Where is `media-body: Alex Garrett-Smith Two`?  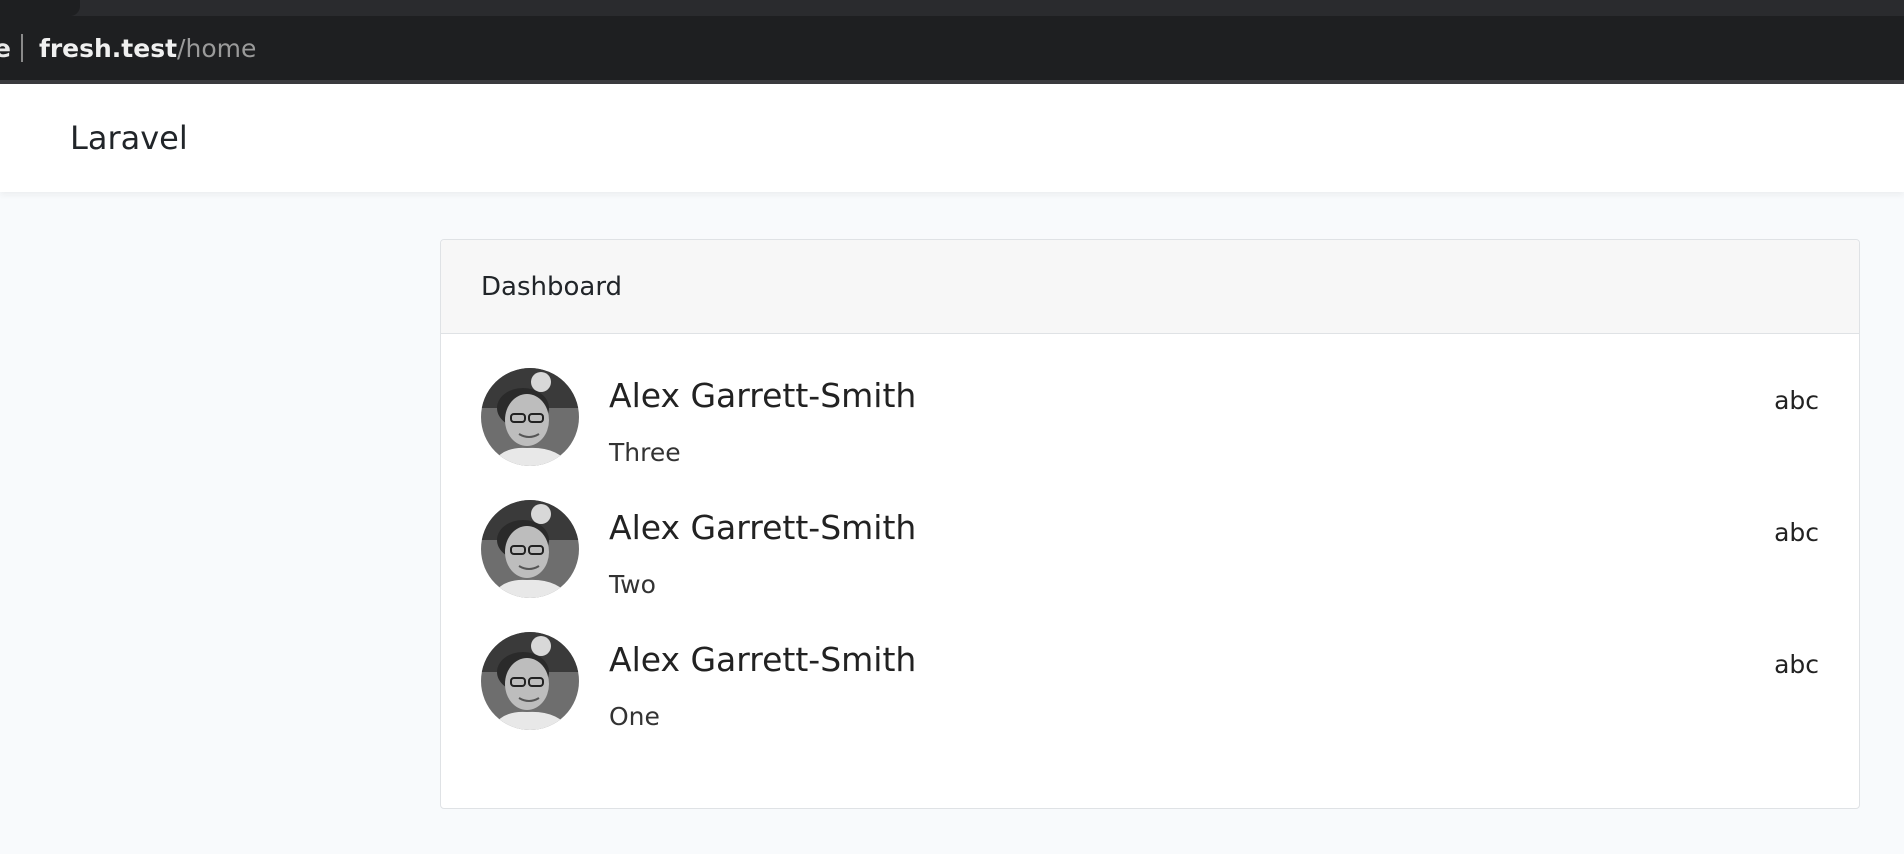 media-body: Alex Garrett-Smith Two is located at coordinates (1214, 550).